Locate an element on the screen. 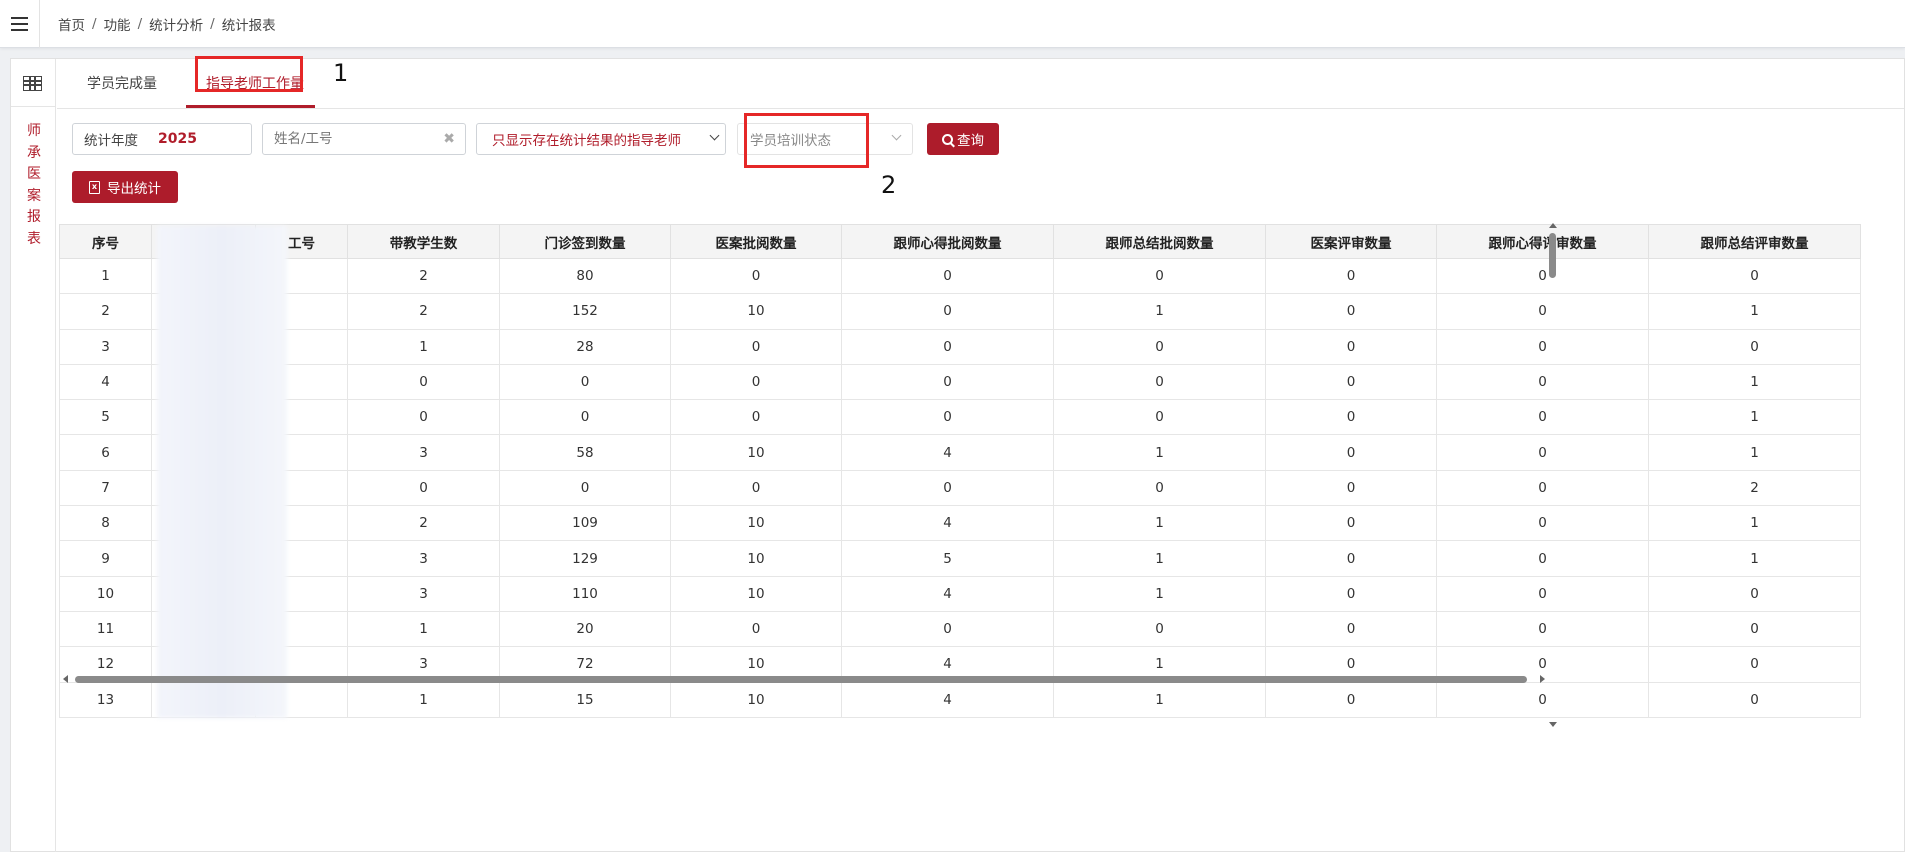  scroll-down-icon is located at coordinates (1553, 724).